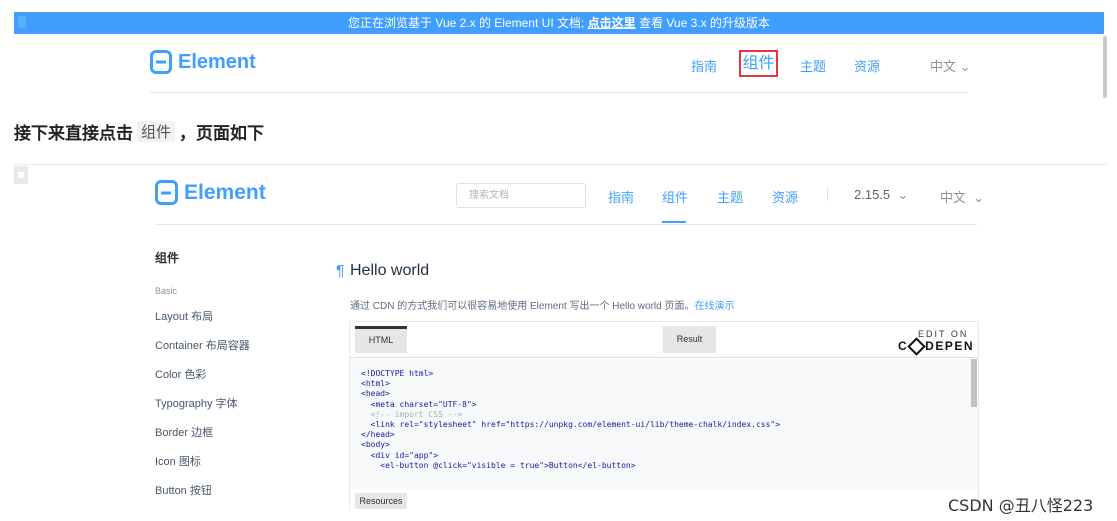 This screenshot has width=1117, height=521. I want to click on nav-component-active: 组件, so click(675, 196).